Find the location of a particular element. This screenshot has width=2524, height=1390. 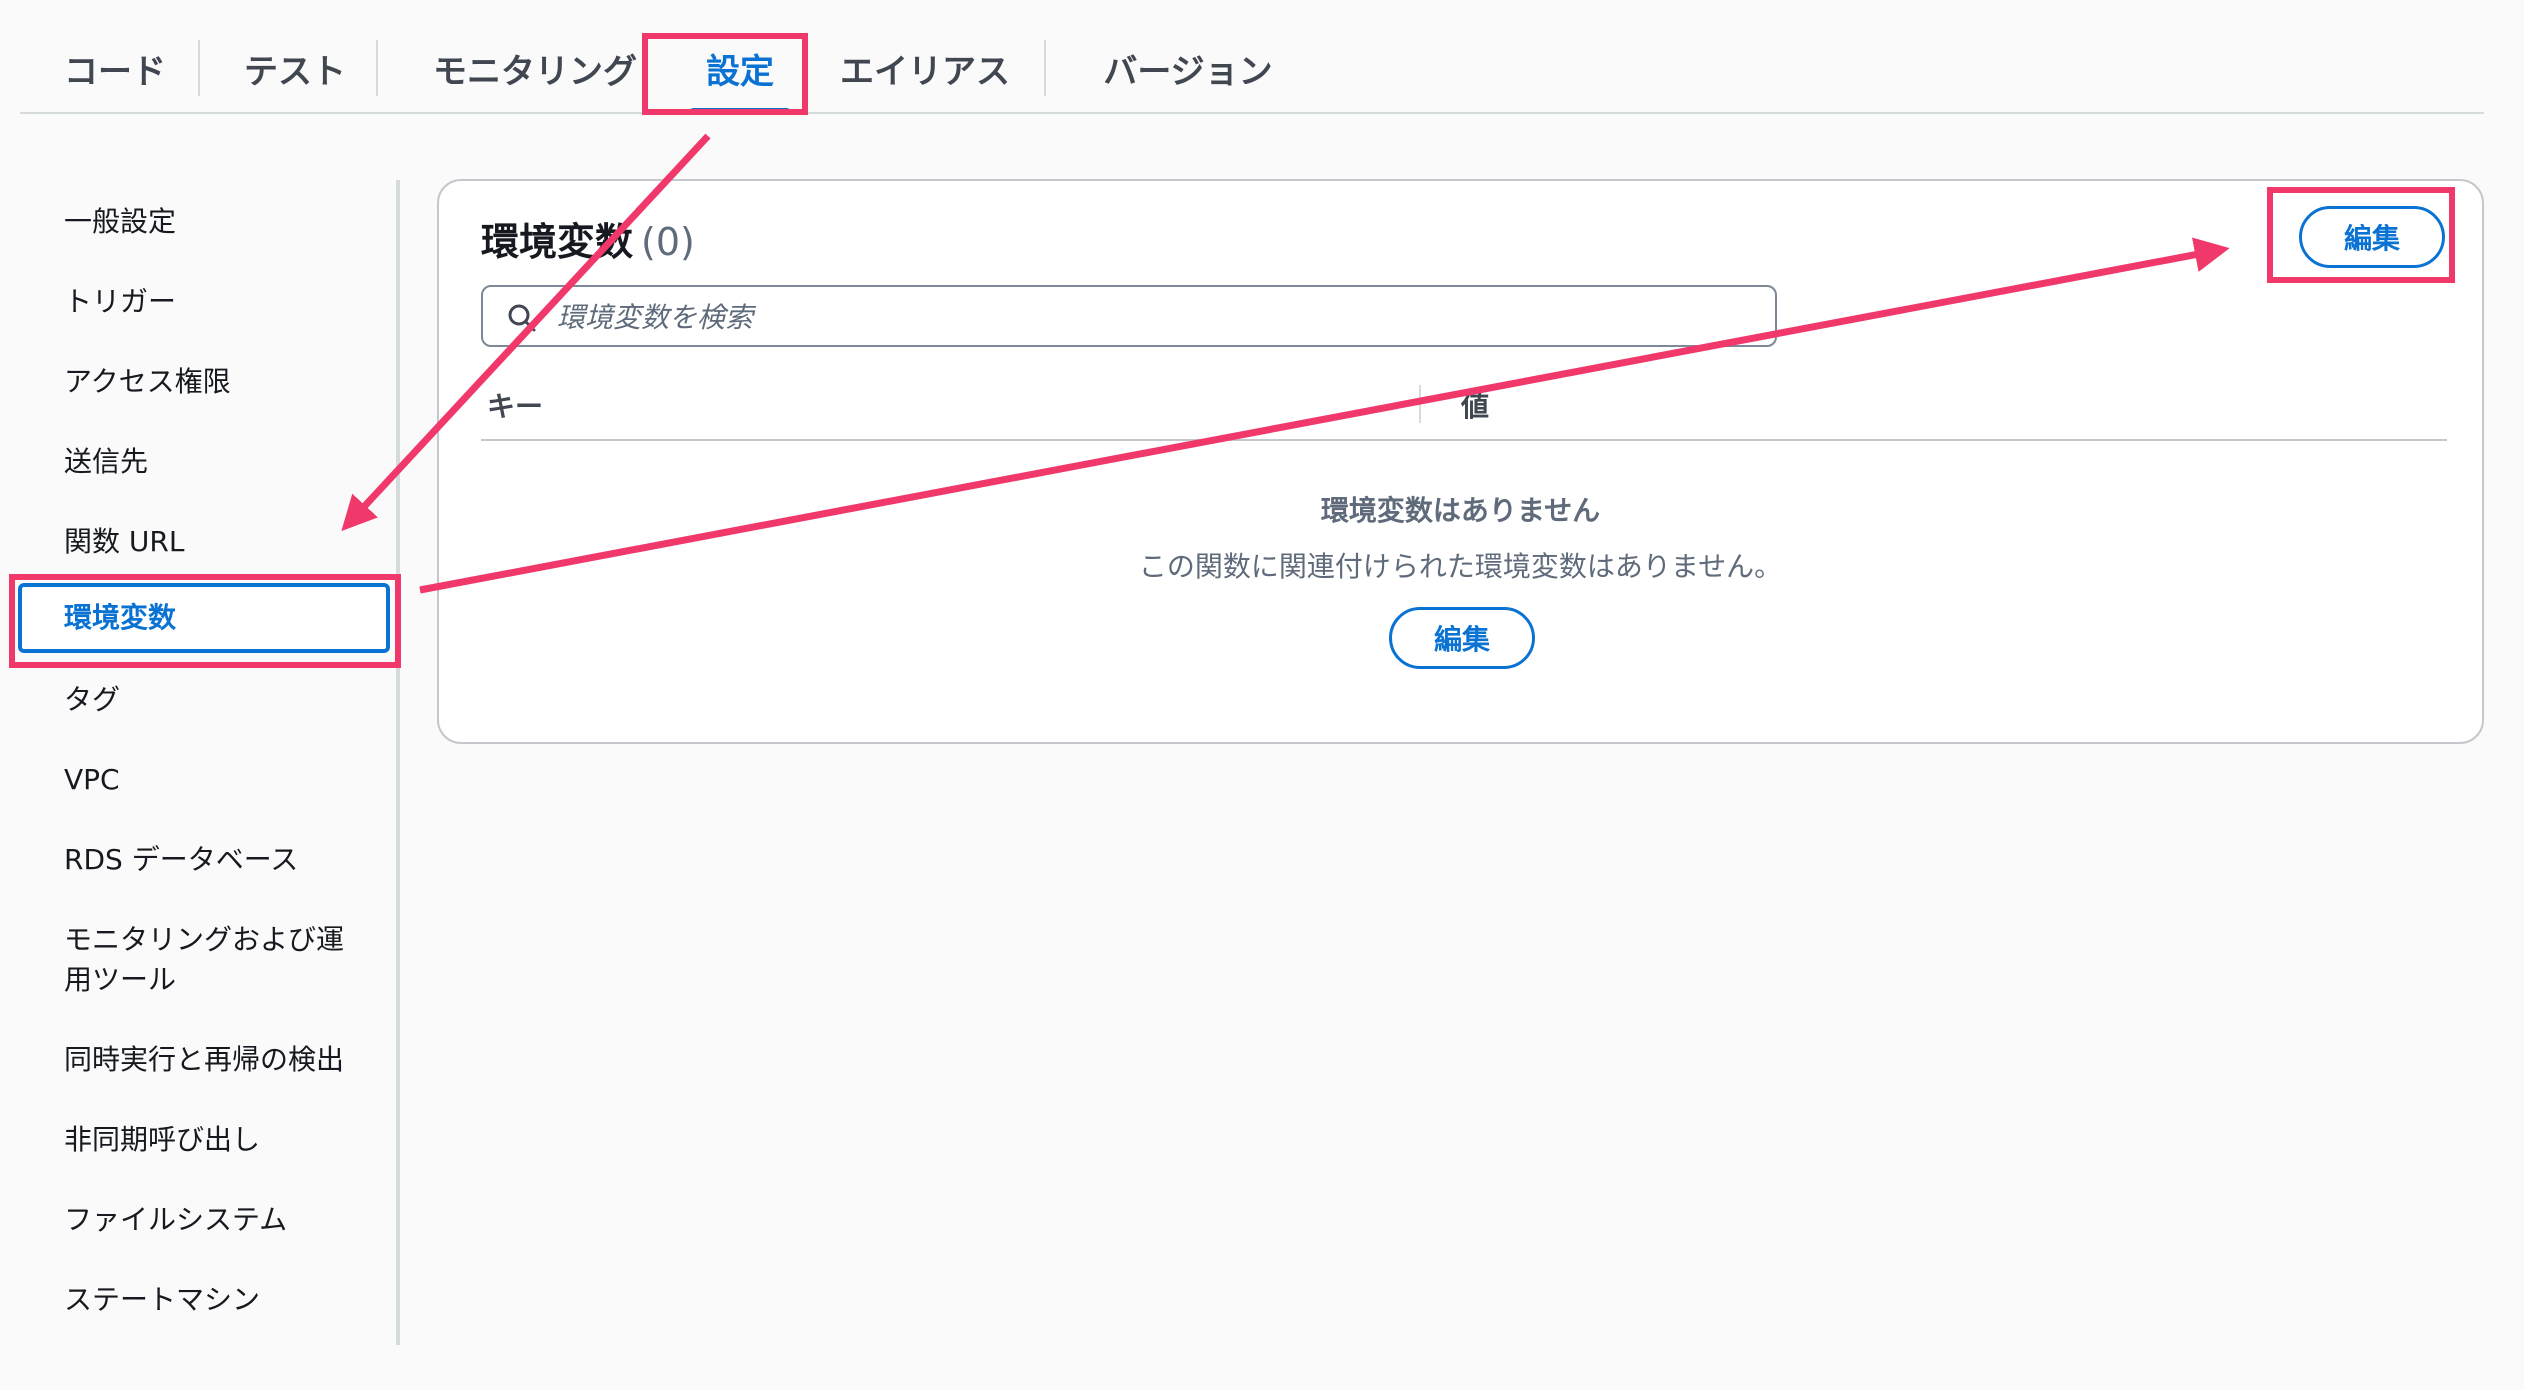

column-divider is located at coordinates (1420, 404).